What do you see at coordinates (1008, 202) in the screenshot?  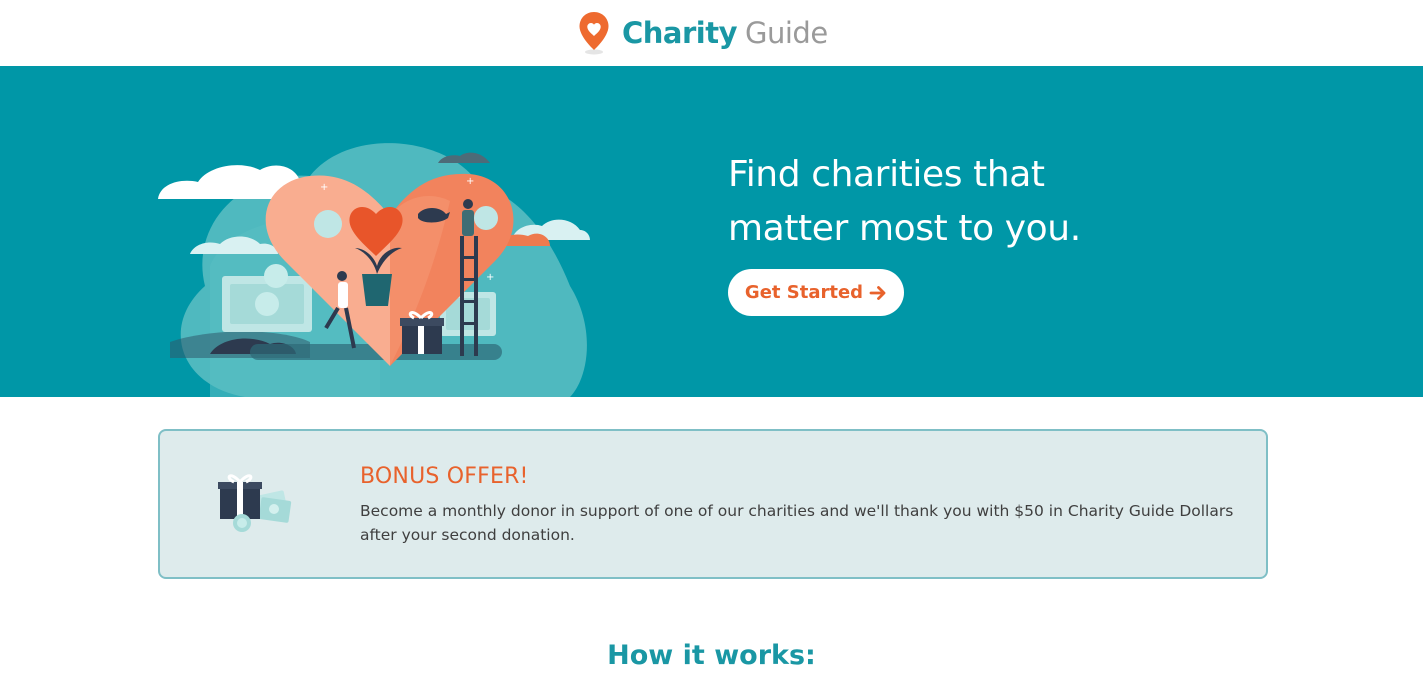 I see `hero-headline: Find charities that matter most to you.` at bounding box center [1008, 202].